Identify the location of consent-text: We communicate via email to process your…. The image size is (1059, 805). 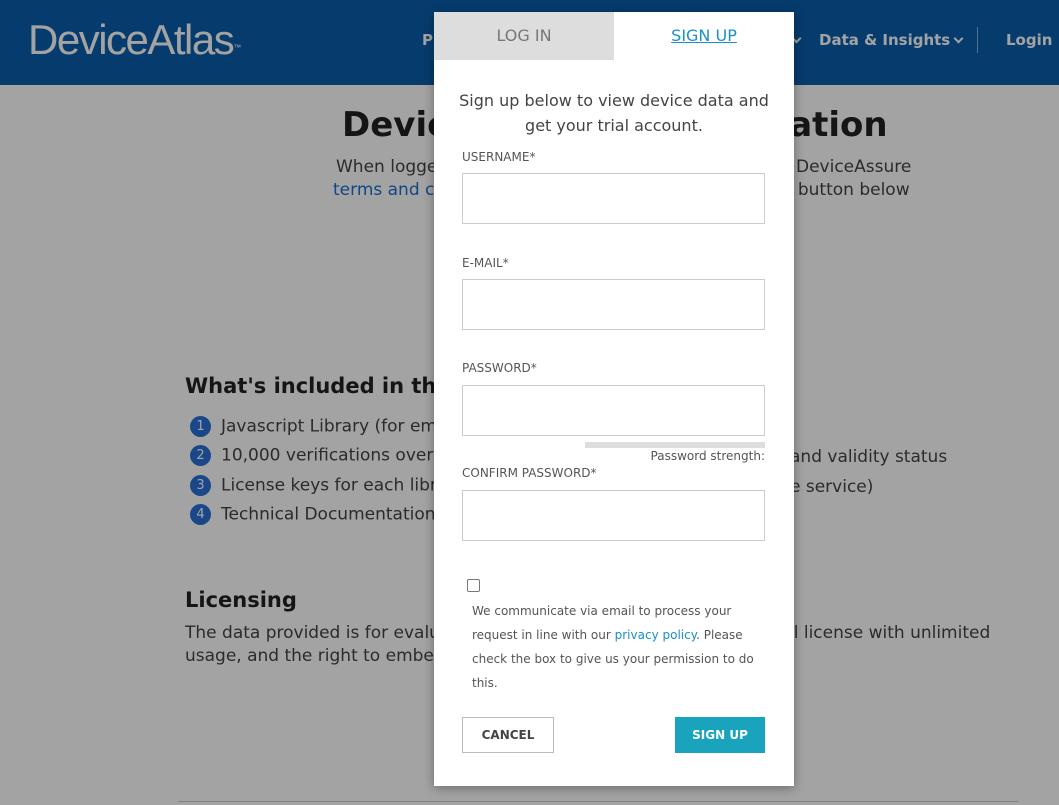
(613, 647).